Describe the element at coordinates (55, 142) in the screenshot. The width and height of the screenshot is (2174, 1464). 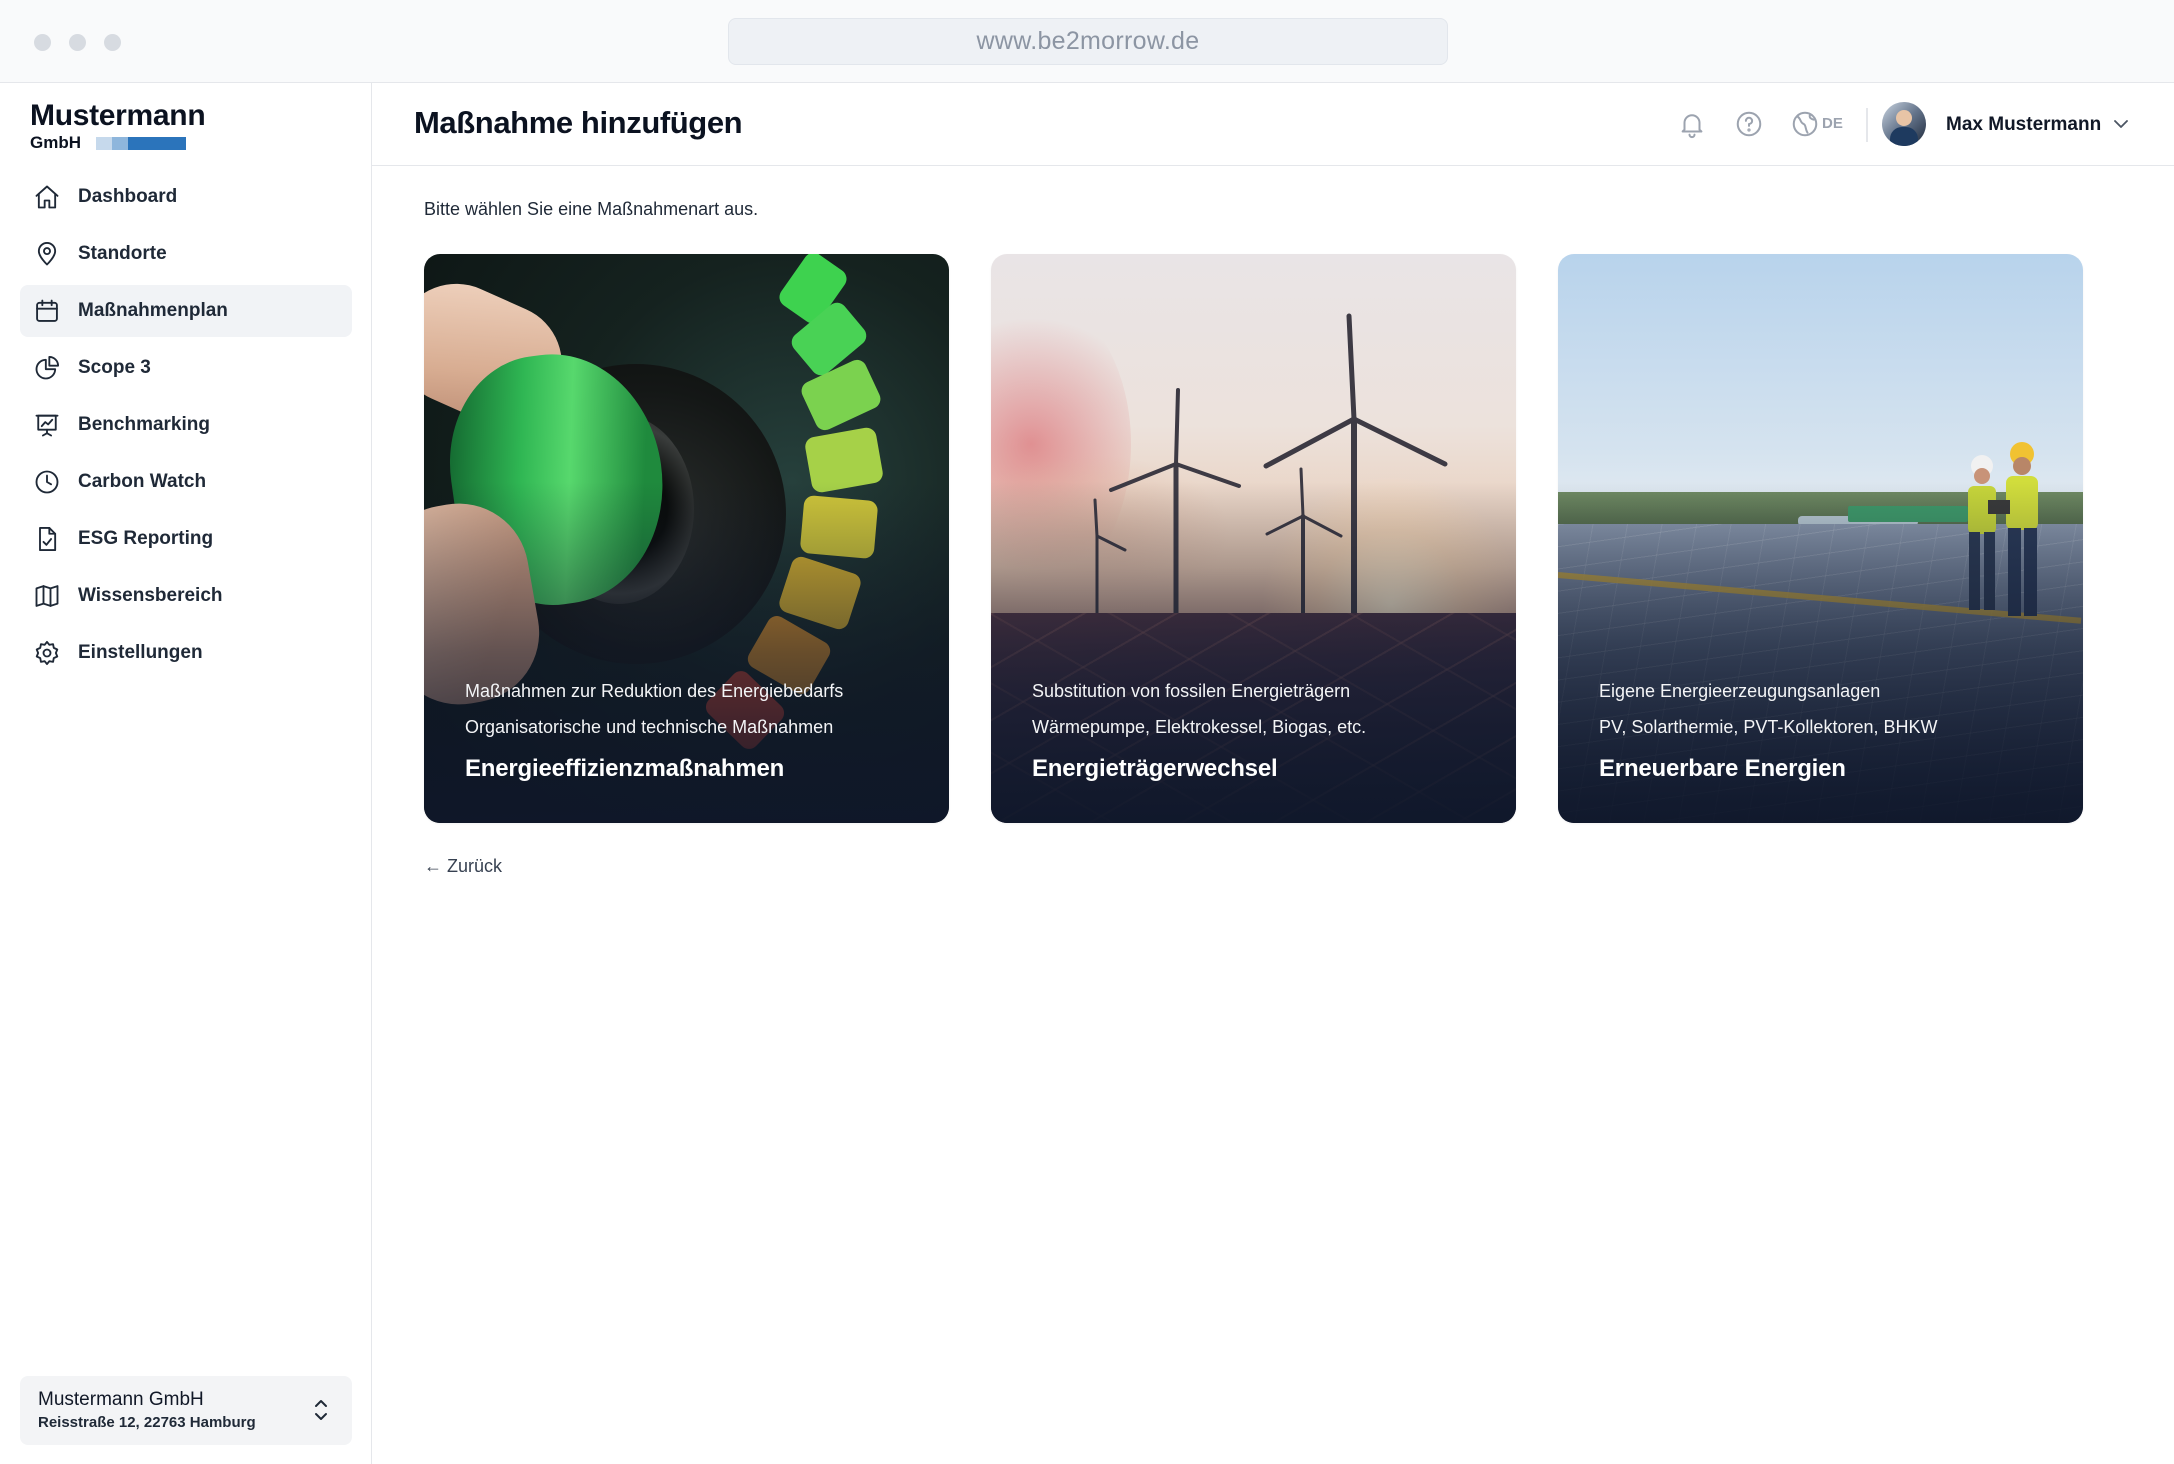
I see `logo-gmbh: GmbH` at that location.